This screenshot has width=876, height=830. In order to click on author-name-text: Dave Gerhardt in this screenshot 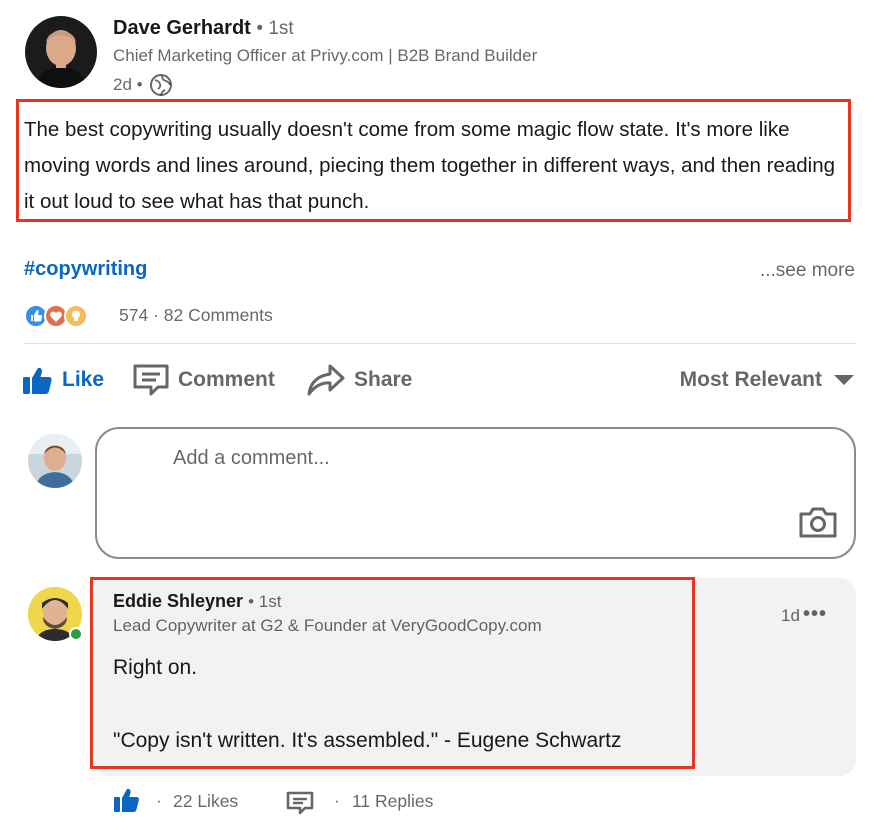, I will do `click(182, 28)`.